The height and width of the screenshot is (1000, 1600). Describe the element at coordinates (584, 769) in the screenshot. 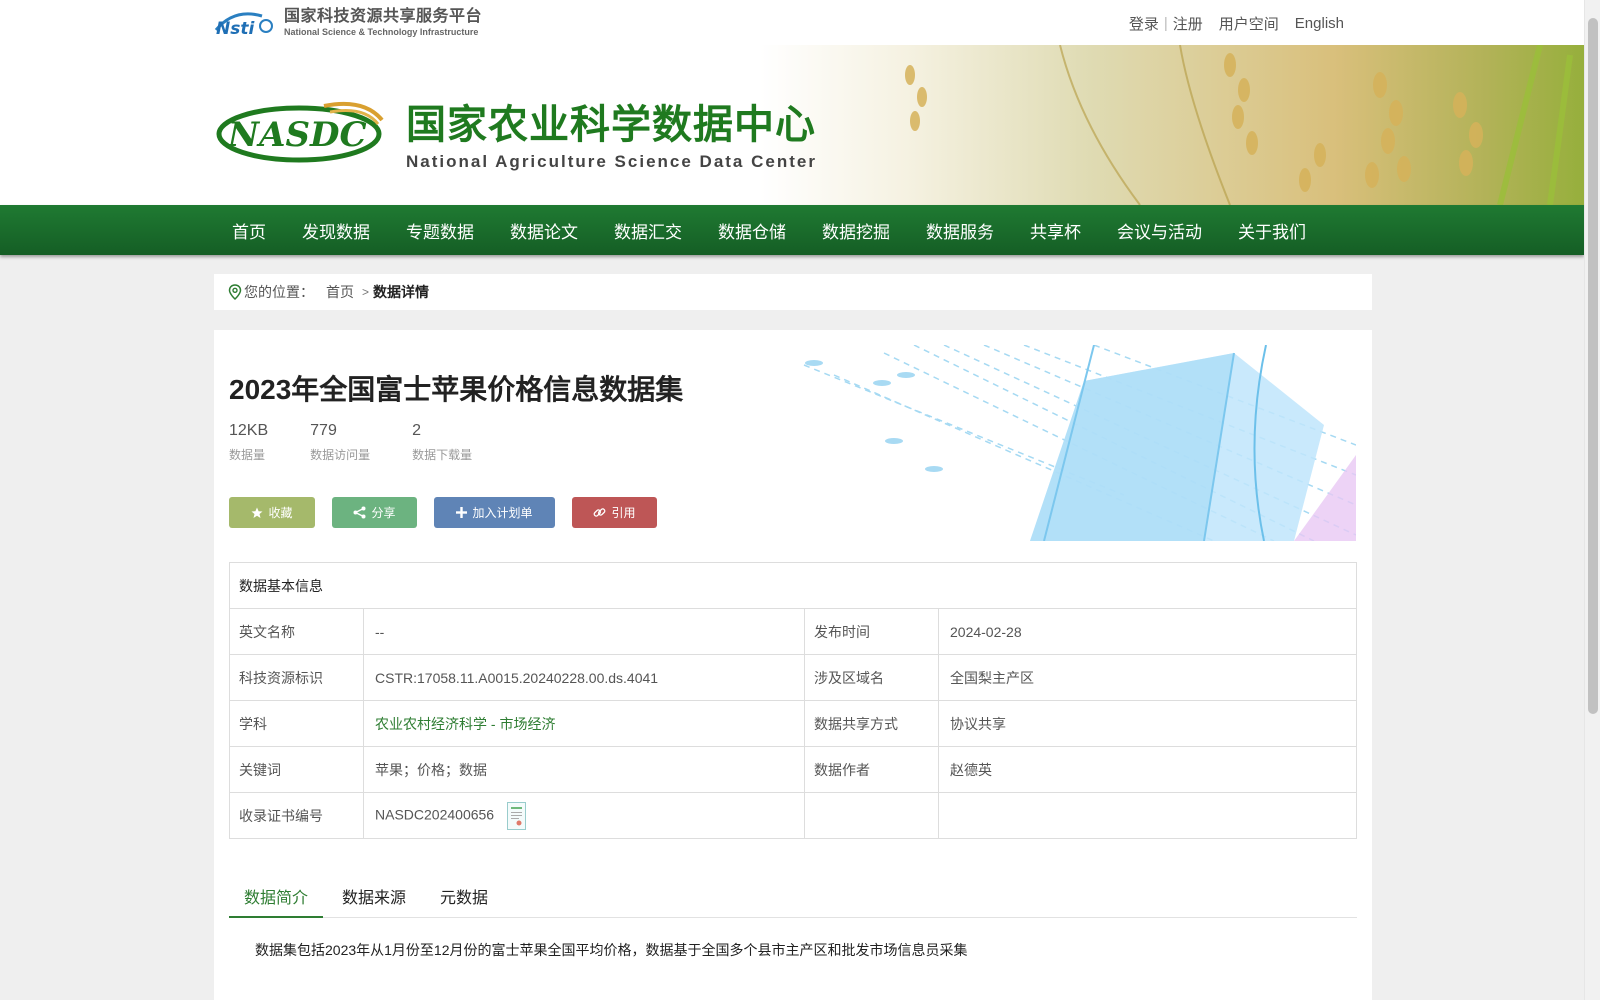

I see `field-value: 苹果；价格；数据` at that location.